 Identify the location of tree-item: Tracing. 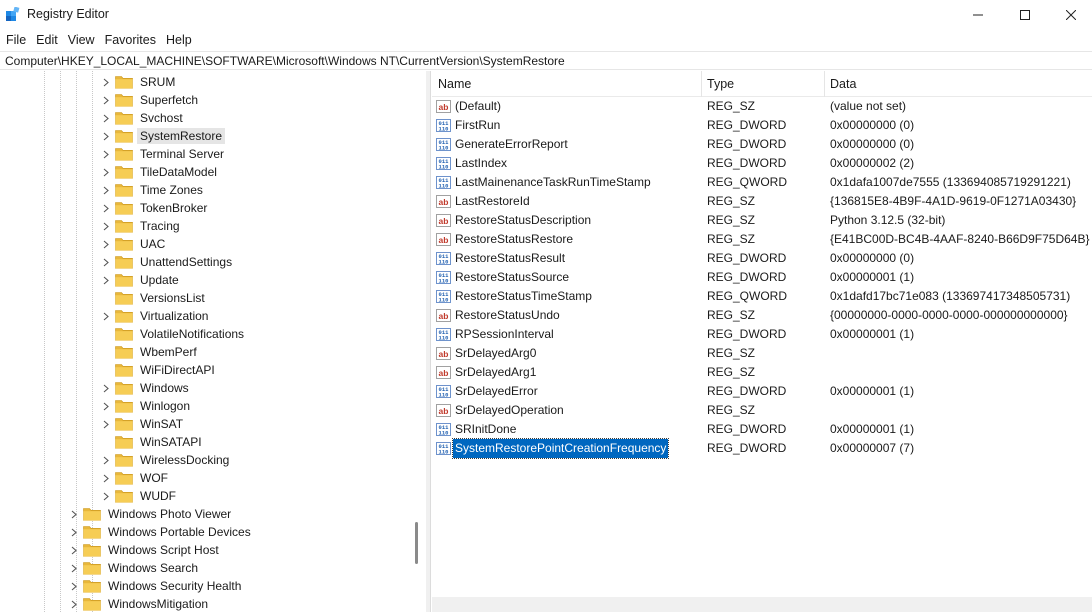
(142, 226).